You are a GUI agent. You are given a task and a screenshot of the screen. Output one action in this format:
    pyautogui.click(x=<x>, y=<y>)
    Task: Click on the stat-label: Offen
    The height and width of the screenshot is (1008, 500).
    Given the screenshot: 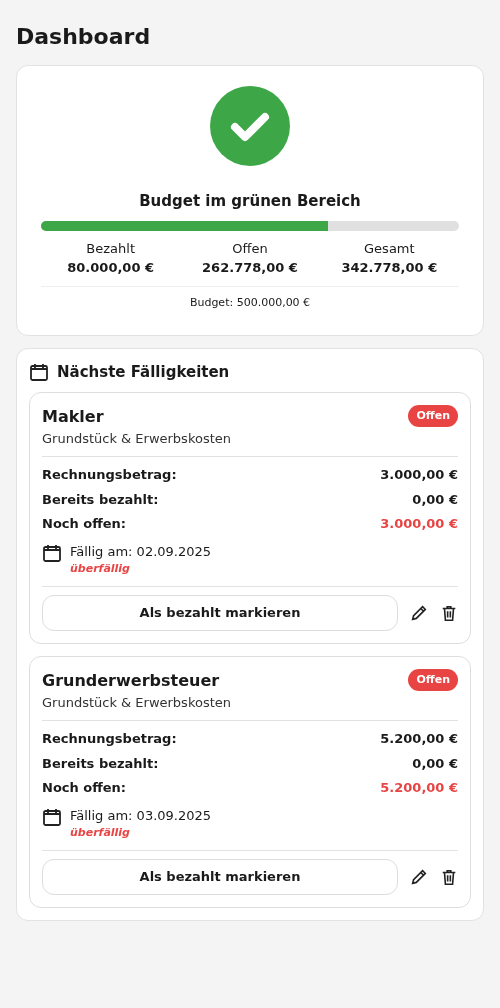 What is the action you would take?
    pyautogui.click(x=250, y=248)
    